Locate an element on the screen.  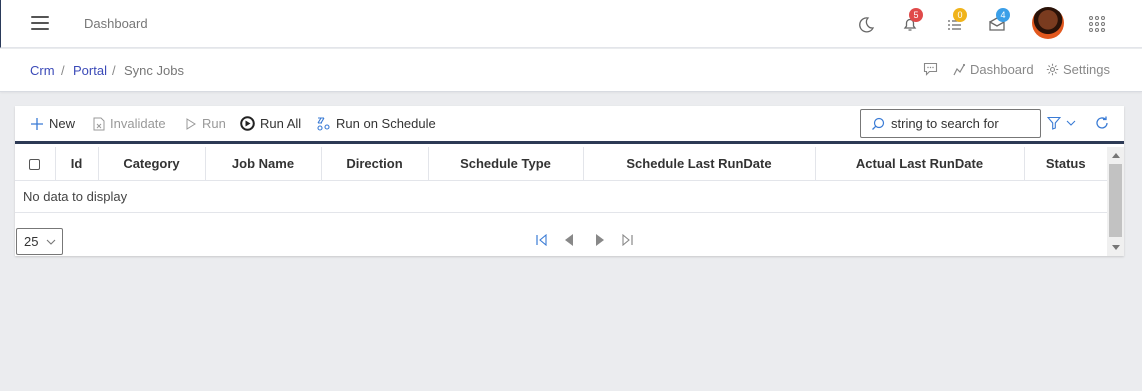
dashboard-link: Dashboard is located at coordinates (993, 69).